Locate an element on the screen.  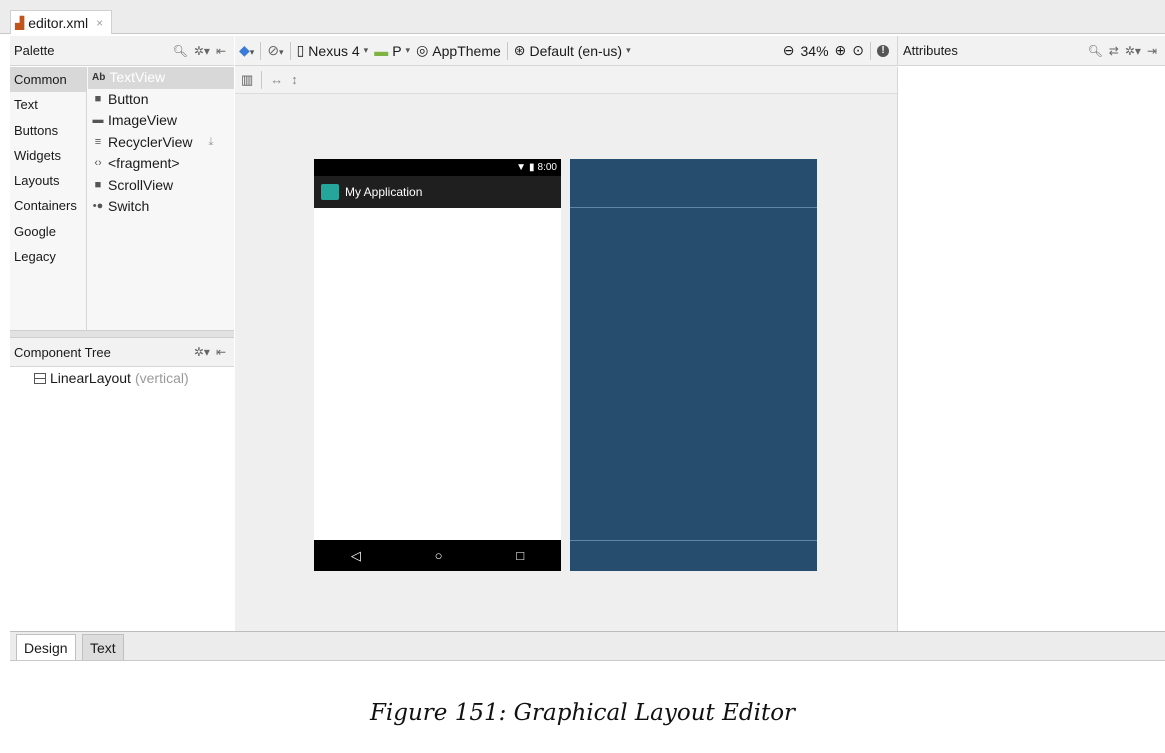
palette-header-tools: 🔍︎ ✲▾ ⇤ is located at coordinates (203, 51).